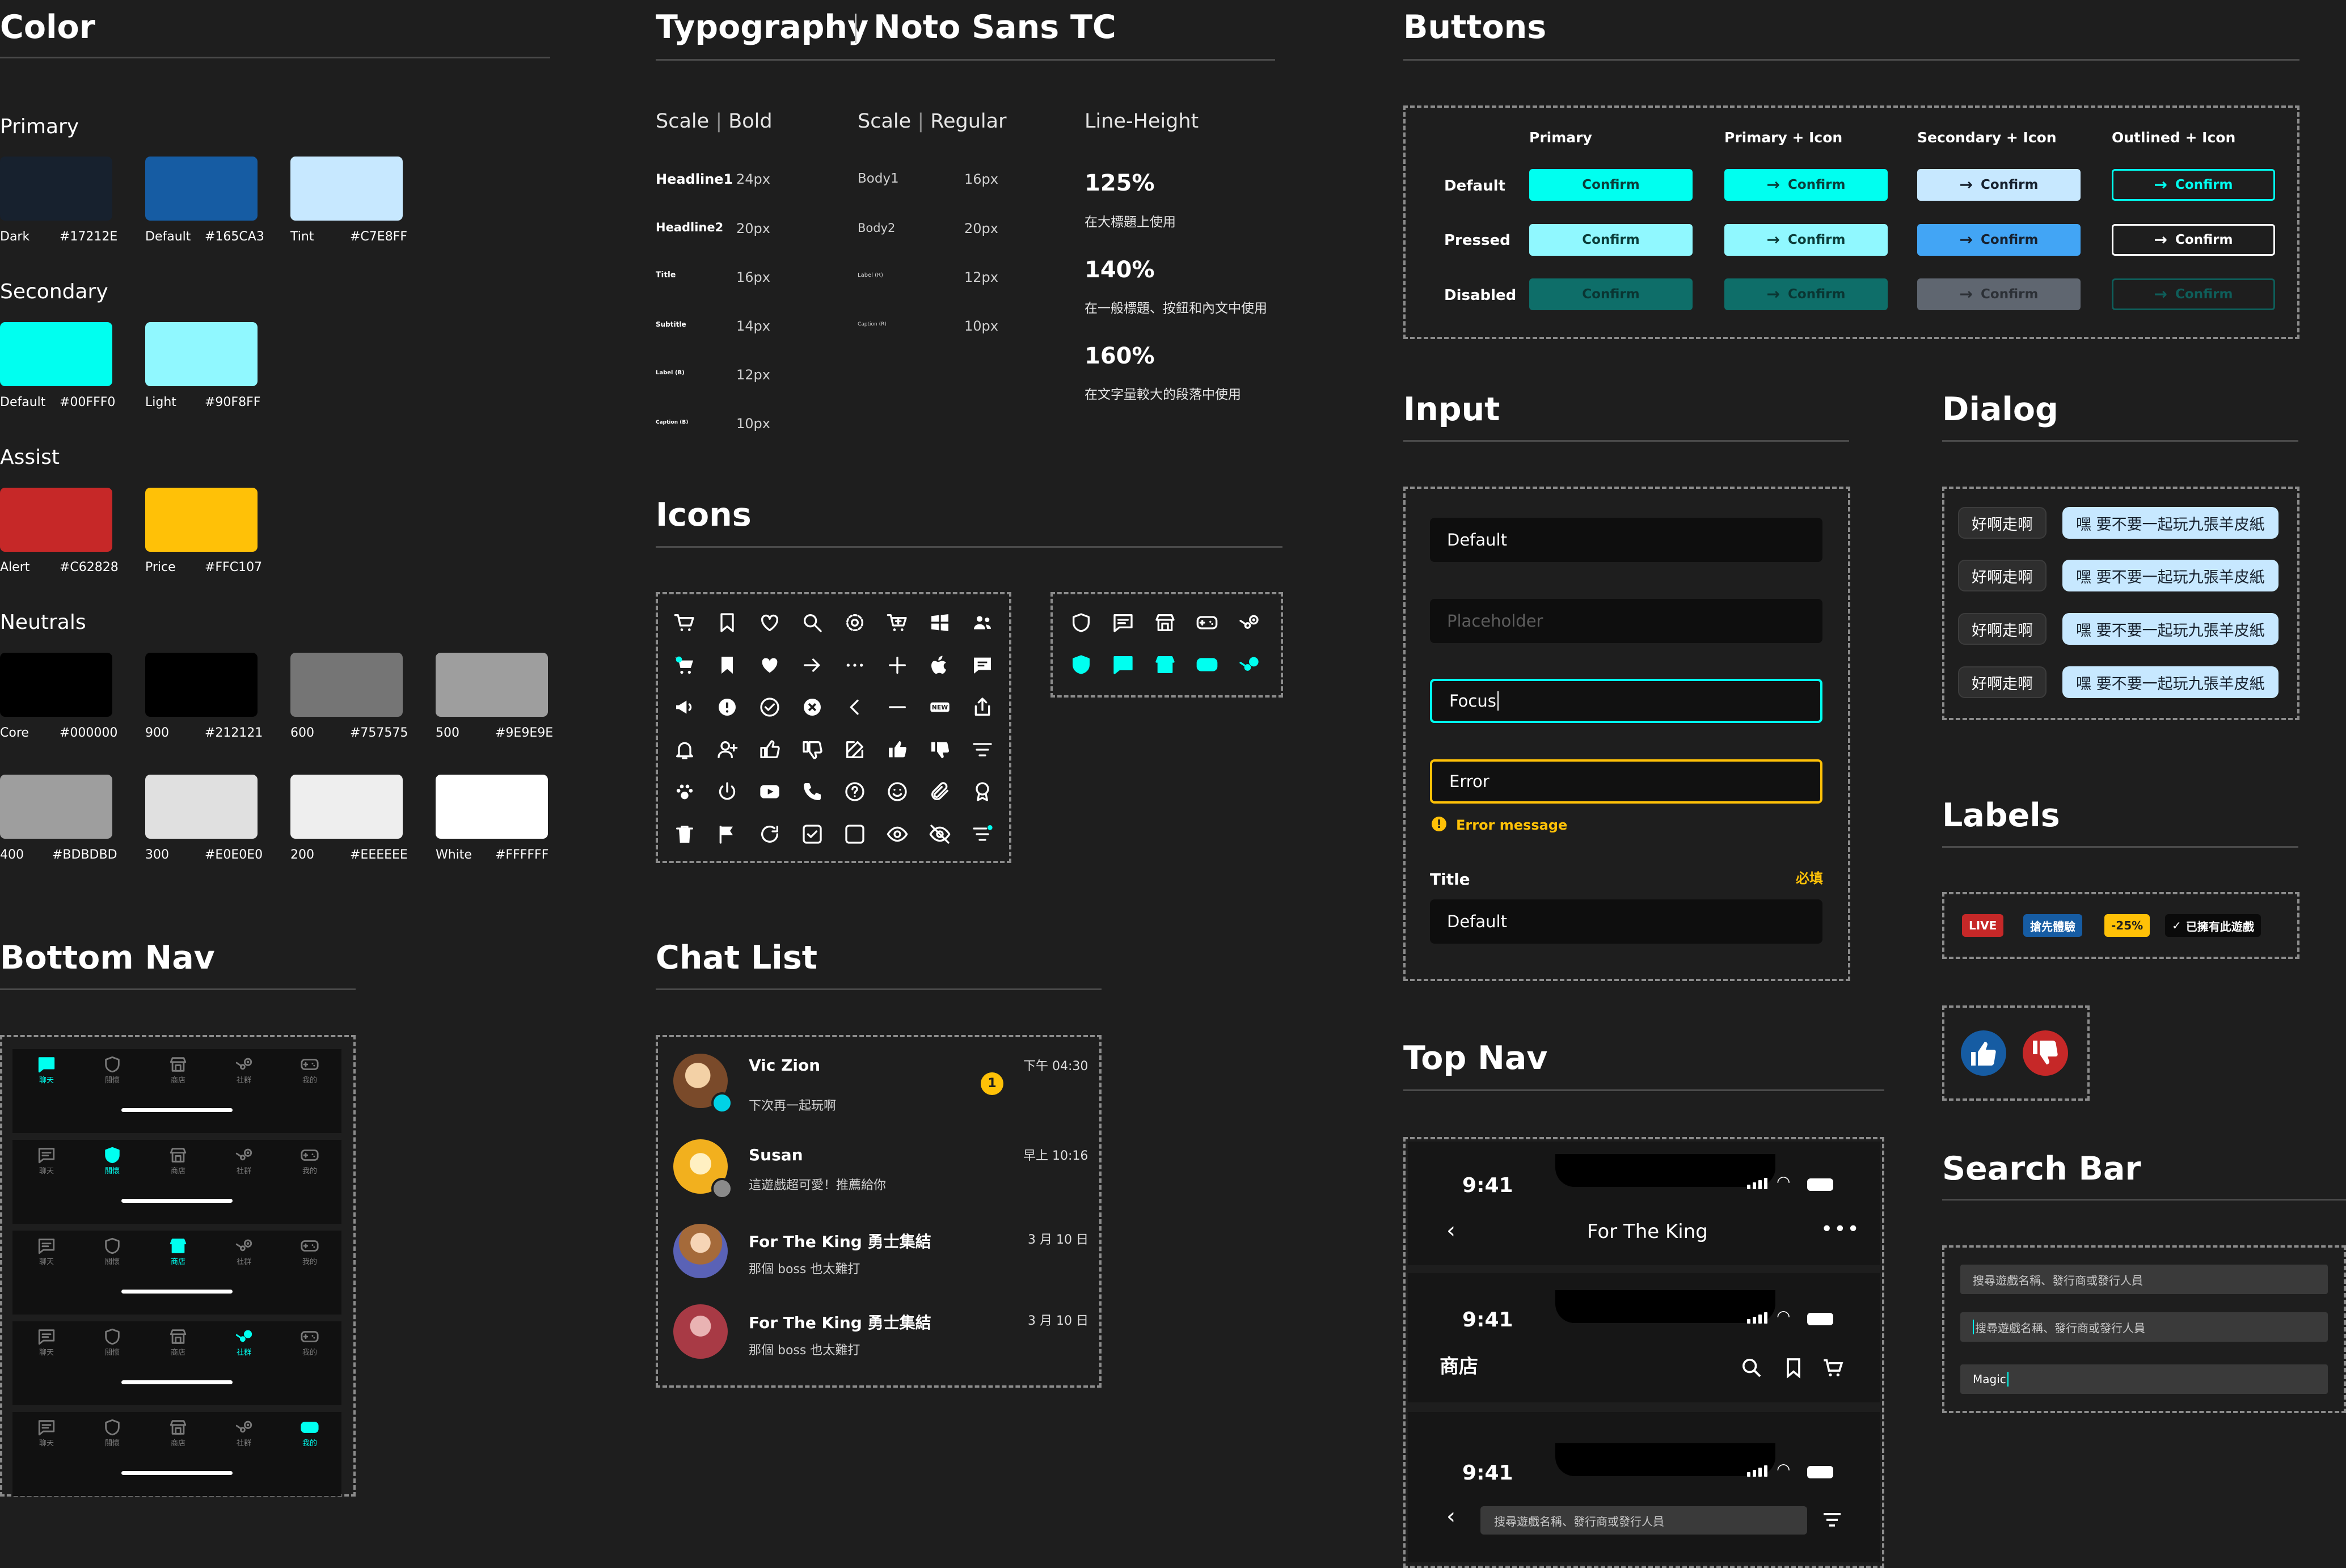  What do you see at coordinates (1626, 922) in the screenshot?
I see `titled-text-field: Default` at bounding box center [1626, 922].